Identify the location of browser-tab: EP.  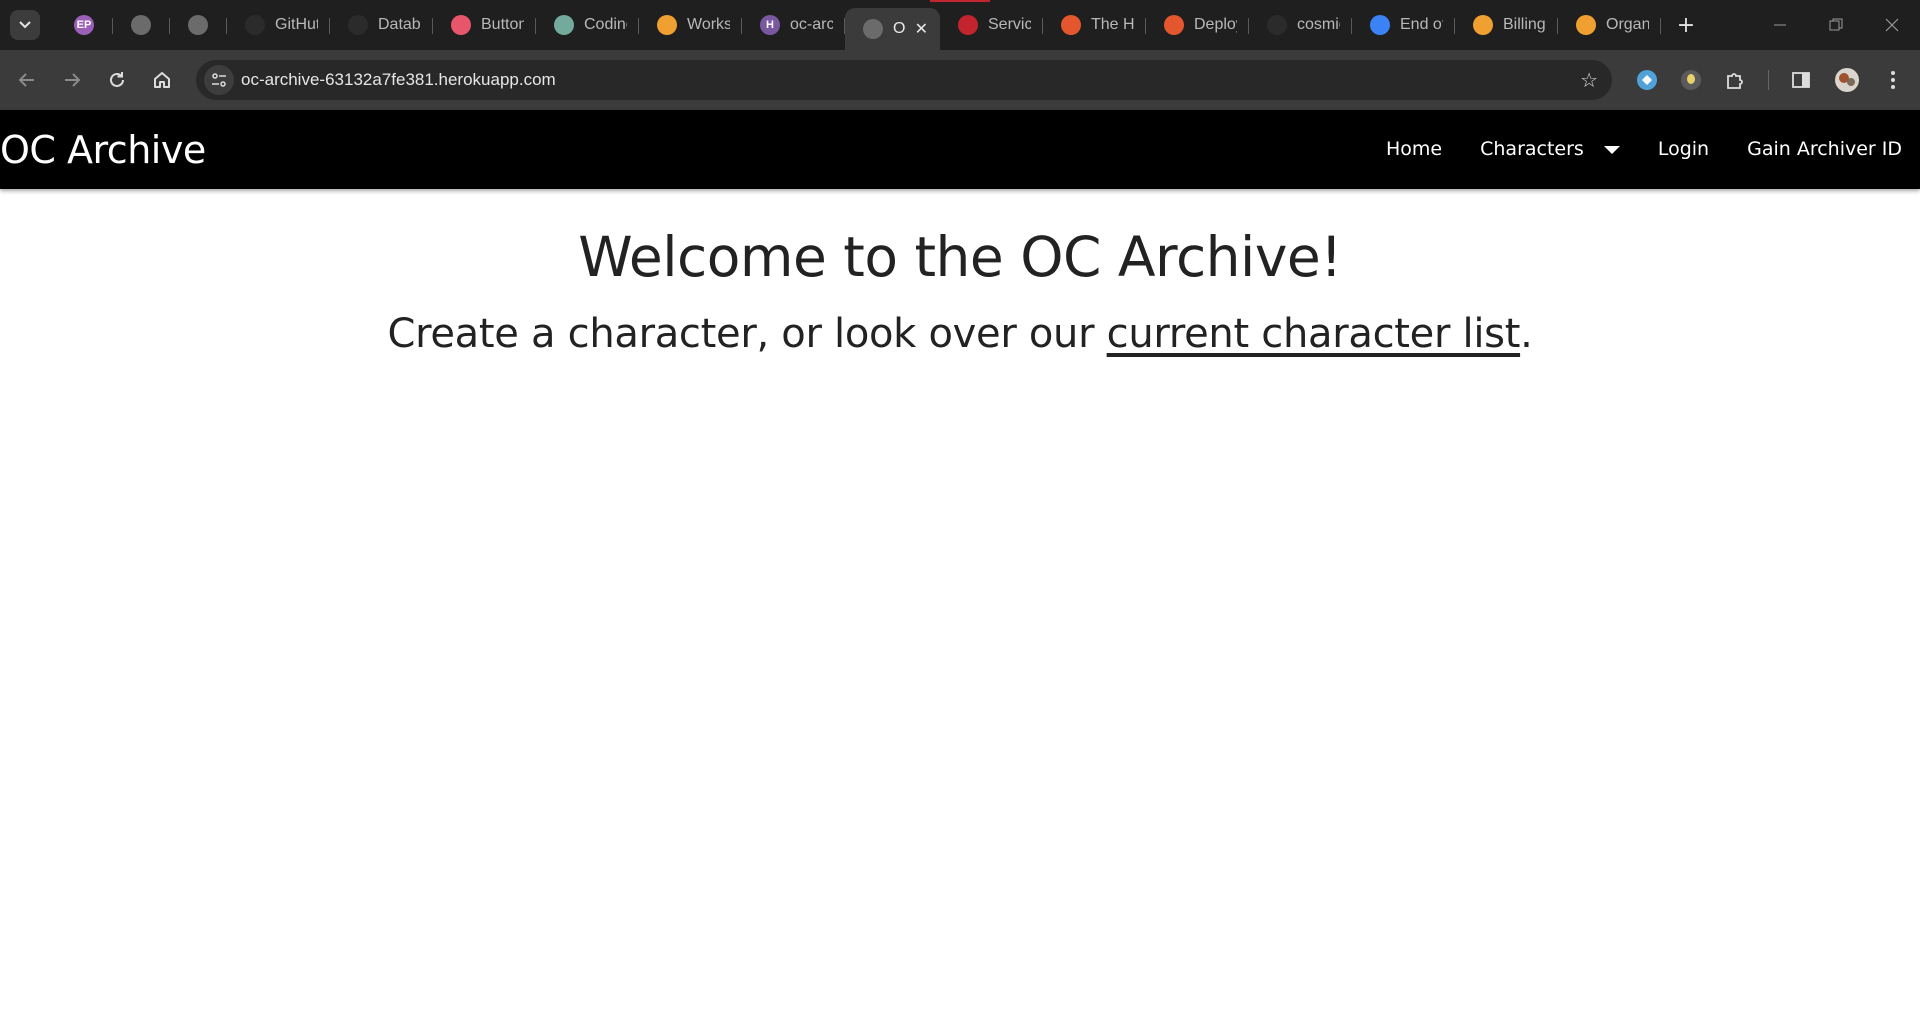
(84, 25).